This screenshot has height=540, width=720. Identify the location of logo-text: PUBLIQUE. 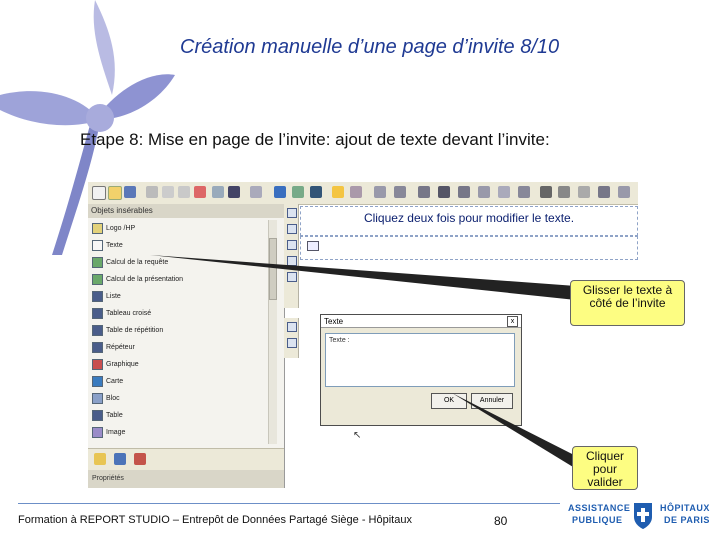
(597, 520).